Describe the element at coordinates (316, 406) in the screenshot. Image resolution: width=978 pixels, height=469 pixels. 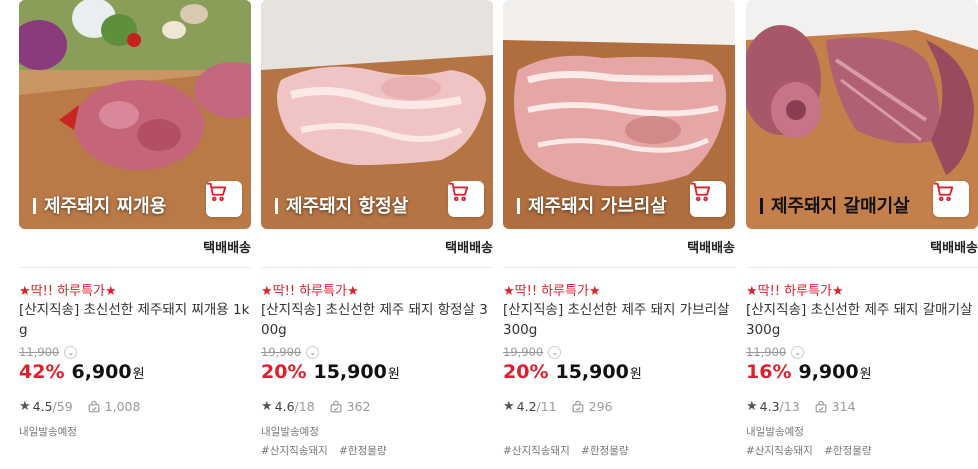
I see `rating-row: ★ 4.6 / 18 362` at that location.